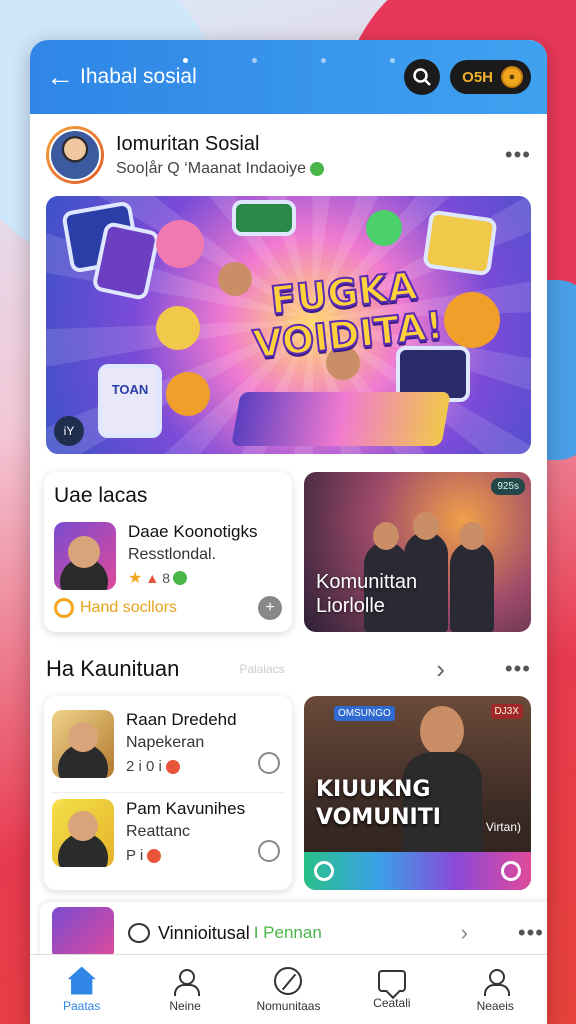  I want to click on nav-item-account: Neaeis, so click(495, 990).